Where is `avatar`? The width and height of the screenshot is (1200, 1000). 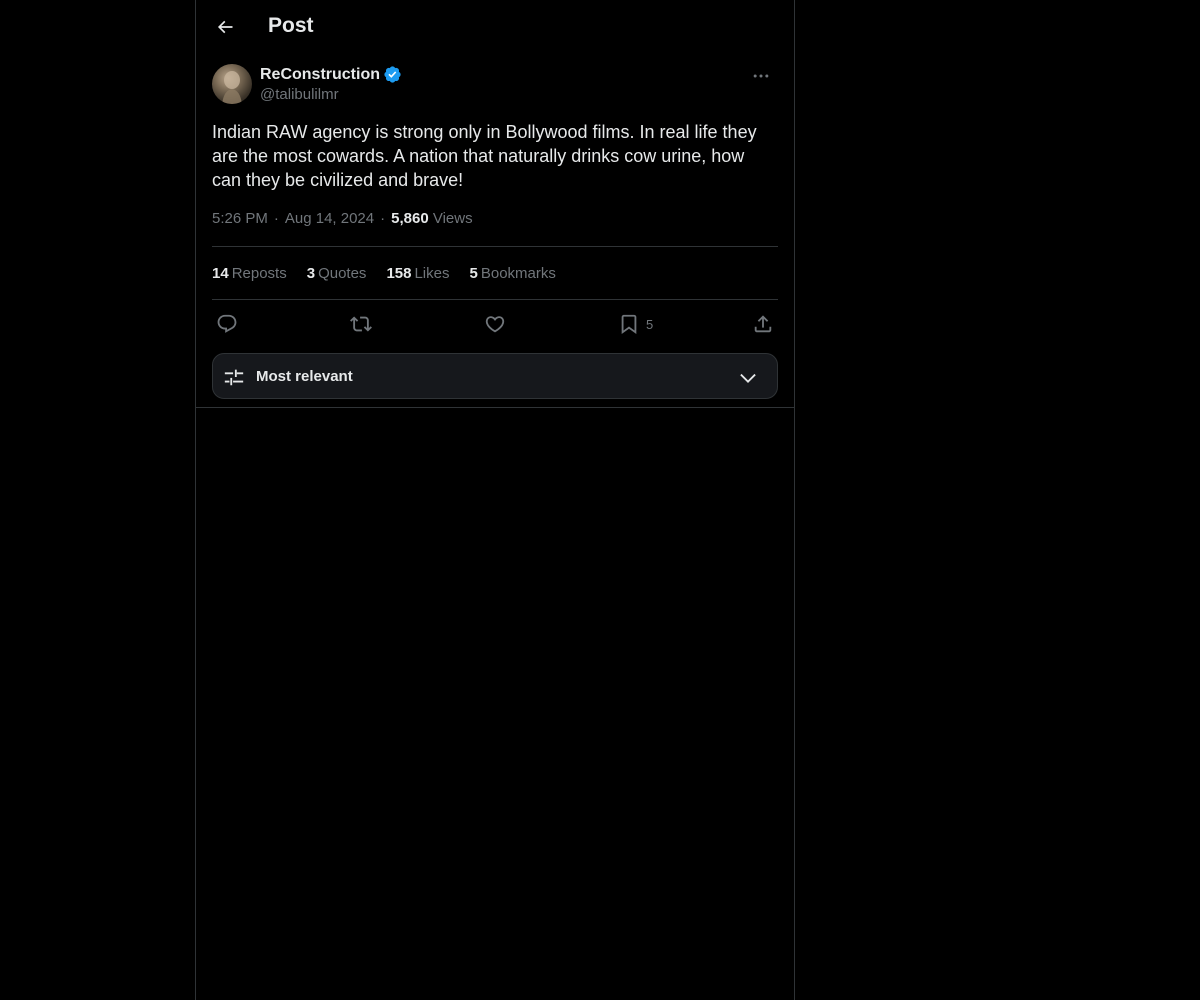 avatar is located at coordinates (232, 84).